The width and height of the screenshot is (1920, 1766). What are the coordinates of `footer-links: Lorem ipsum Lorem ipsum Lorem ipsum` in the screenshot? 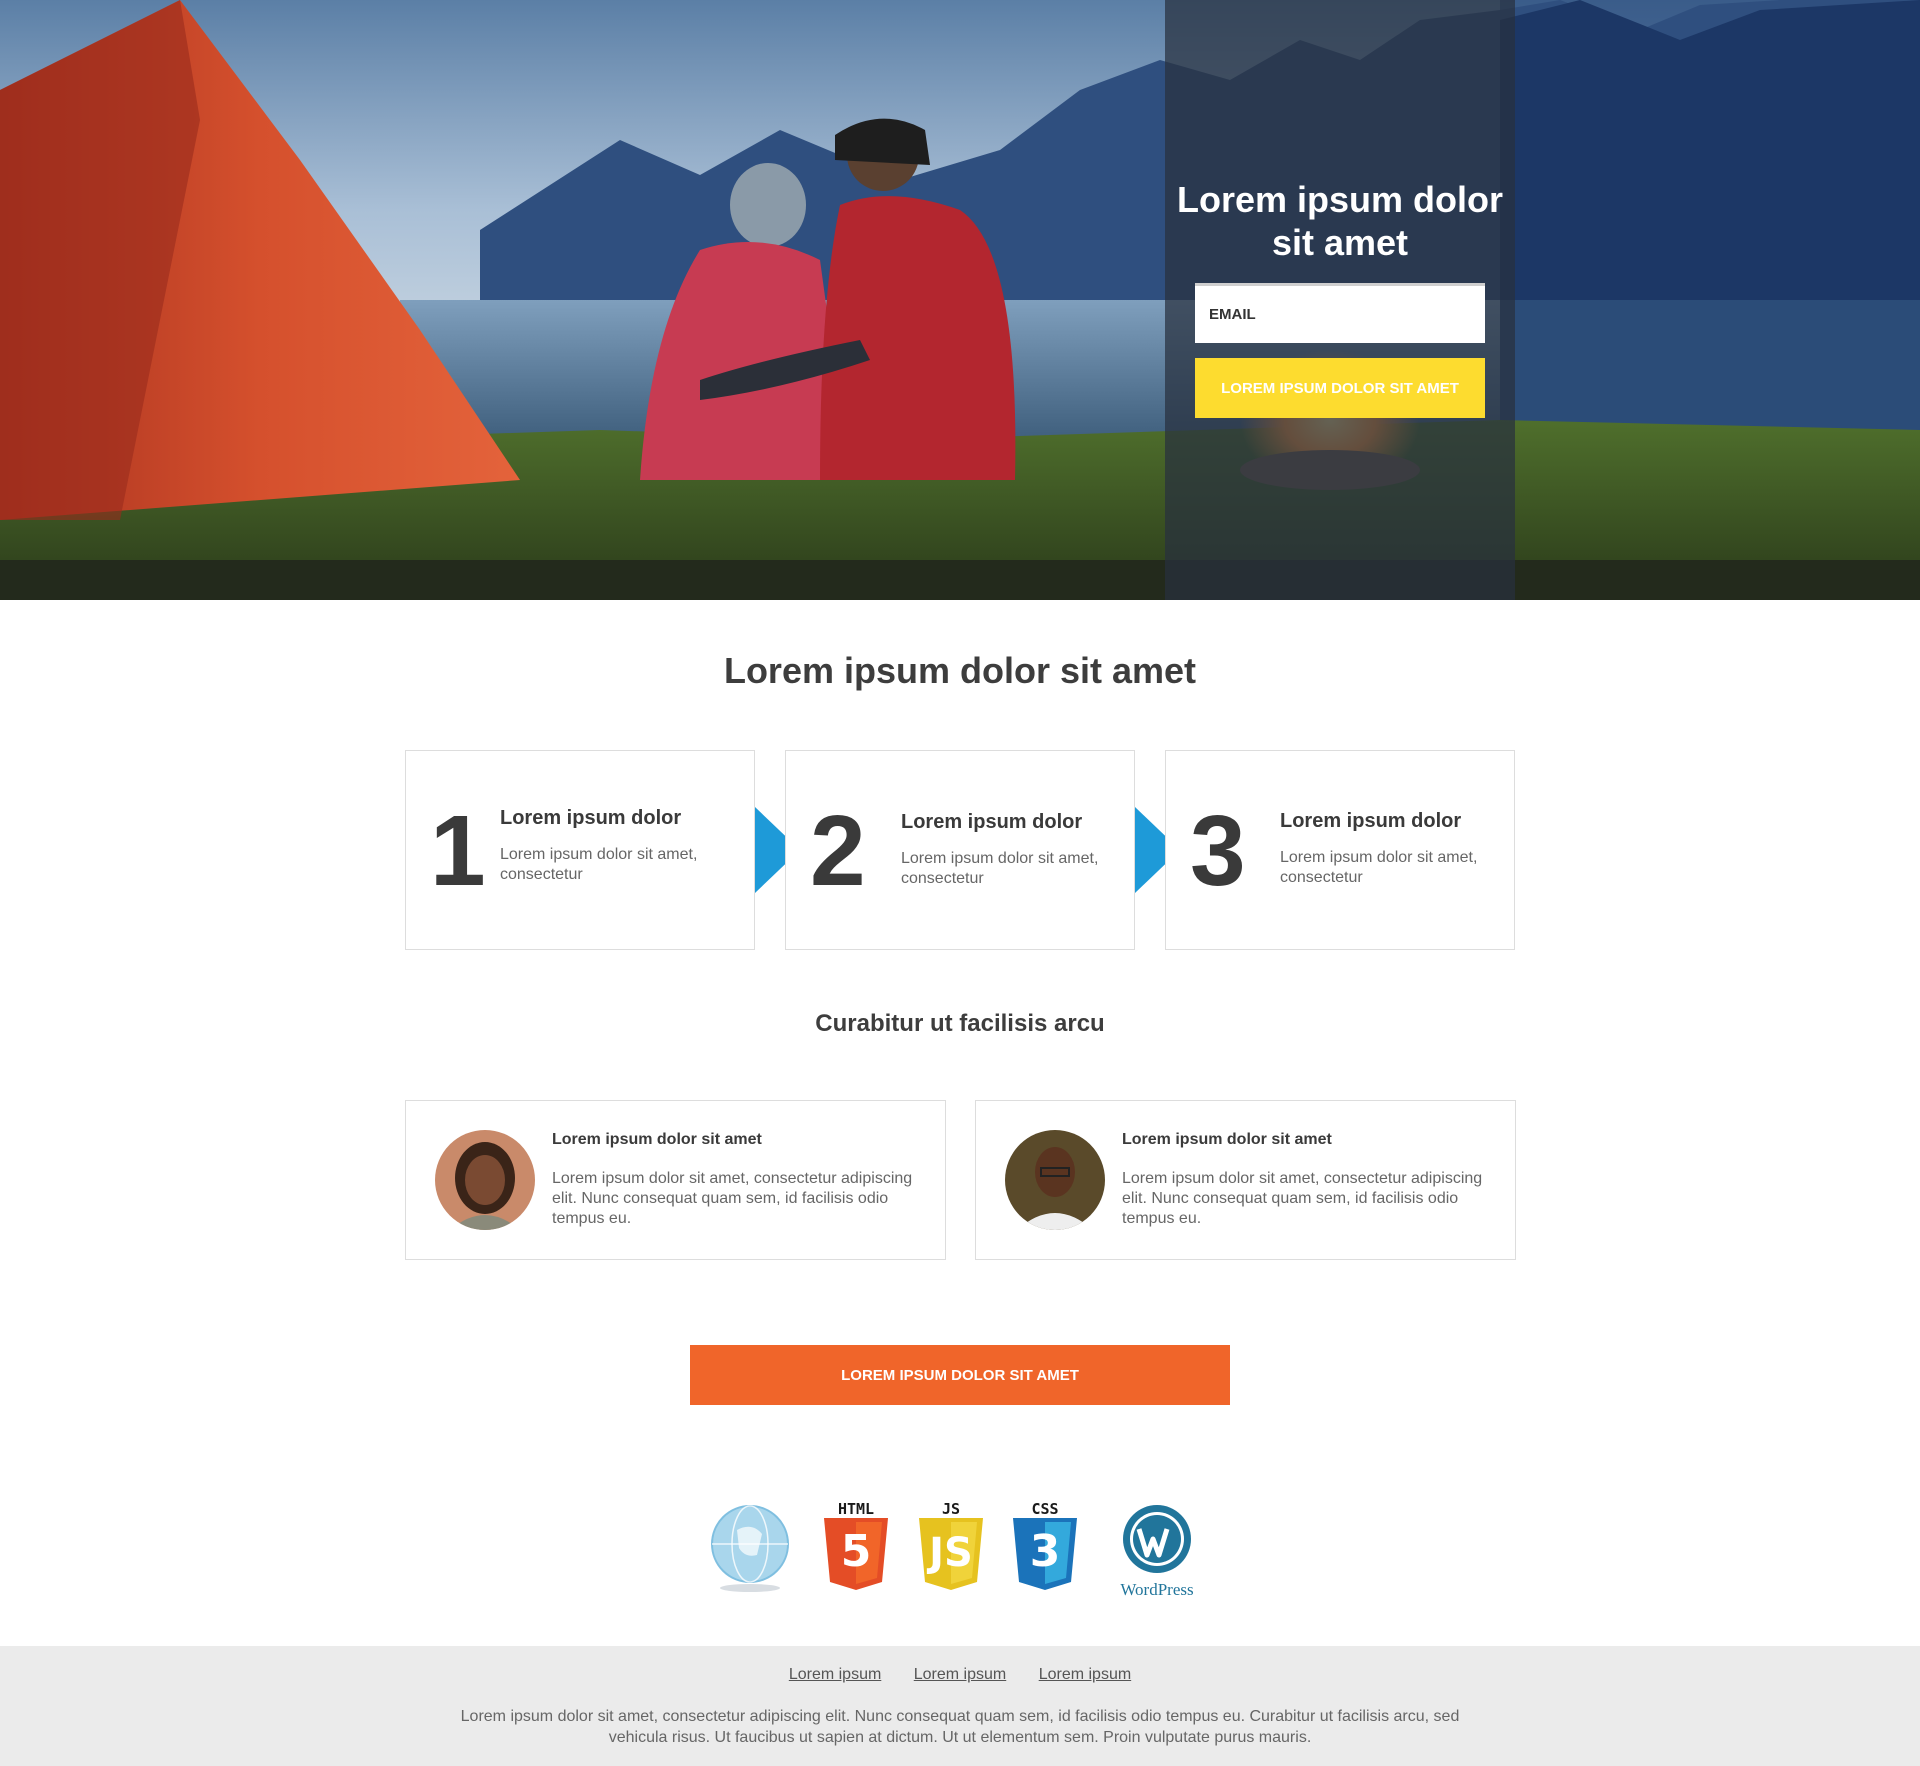 It's located at (960, 1675).